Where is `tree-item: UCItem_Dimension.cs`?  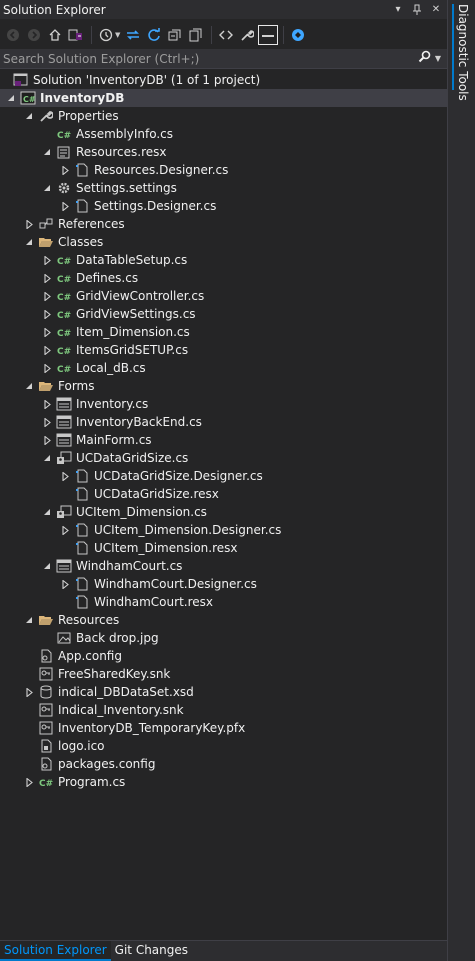
tree-item: UCItem_Dimension.cs is located at coordinates (223, 512).